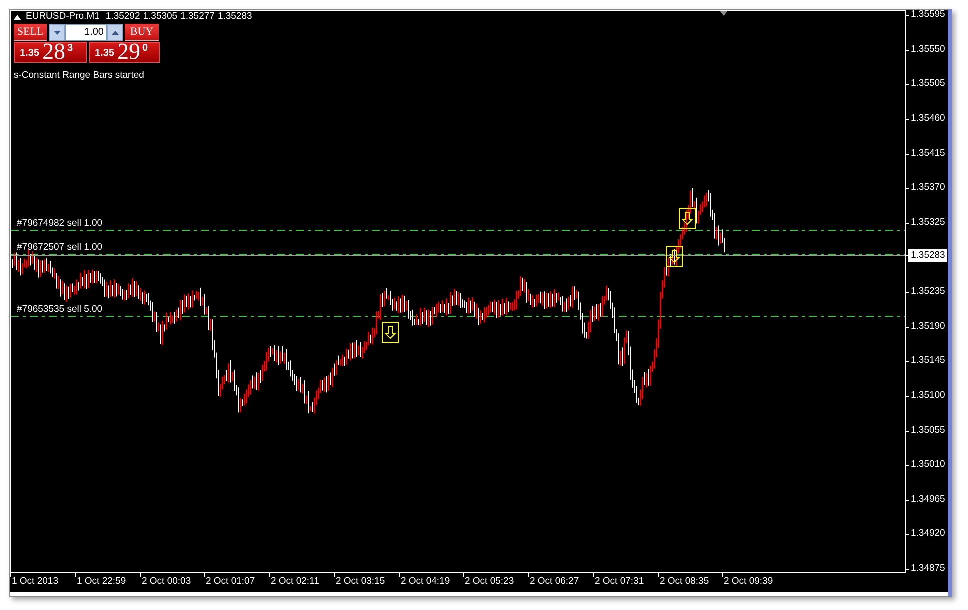 This screenshot has height=610, width=968. Describe the element at coordinates (489, 582) in the screenshot. I see `time-axis-label: 2 Oct 05:23` at that location.